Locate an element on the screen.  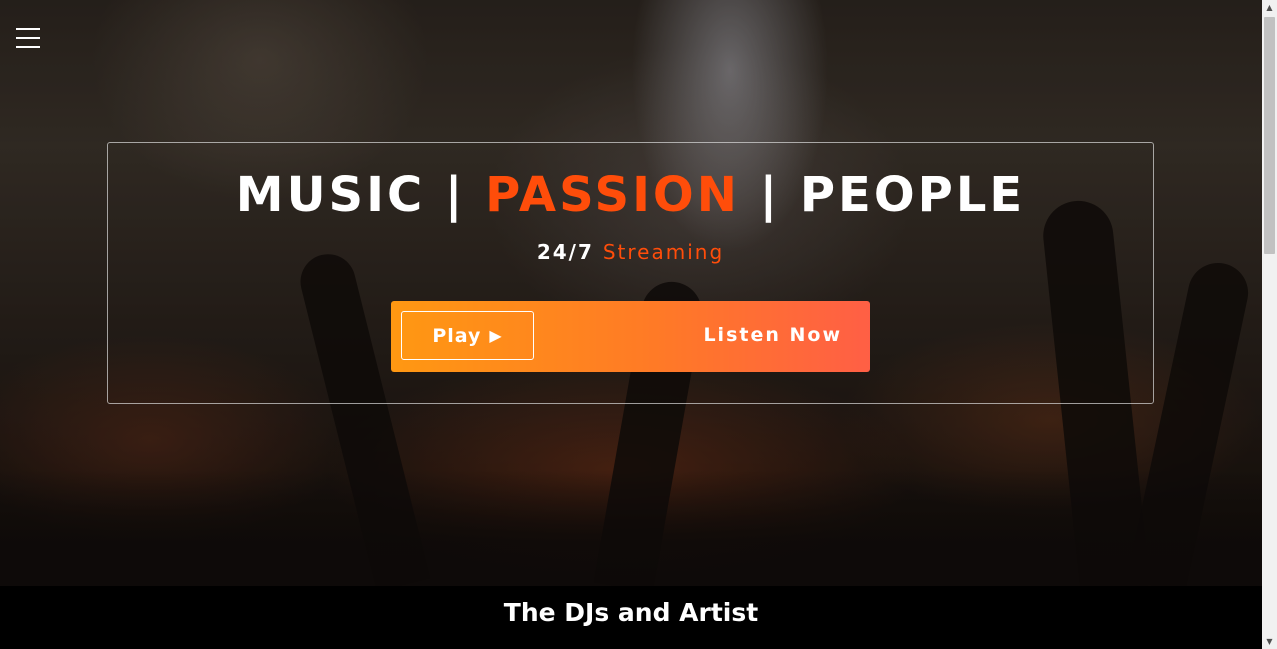
hero-headline: MUSIC | PASSION | PEOPLE is located at coordinates (630, 195).